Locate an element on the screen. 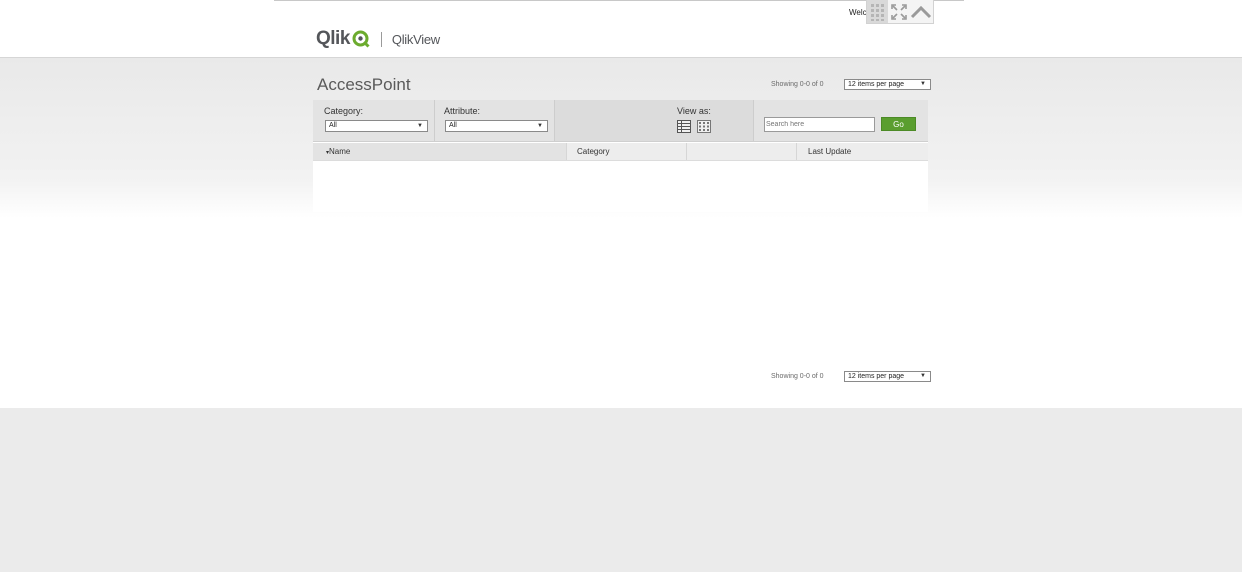 This screenshot has height=572, width=1242. thumbnail-view-button is located at coordinates (704, 126).